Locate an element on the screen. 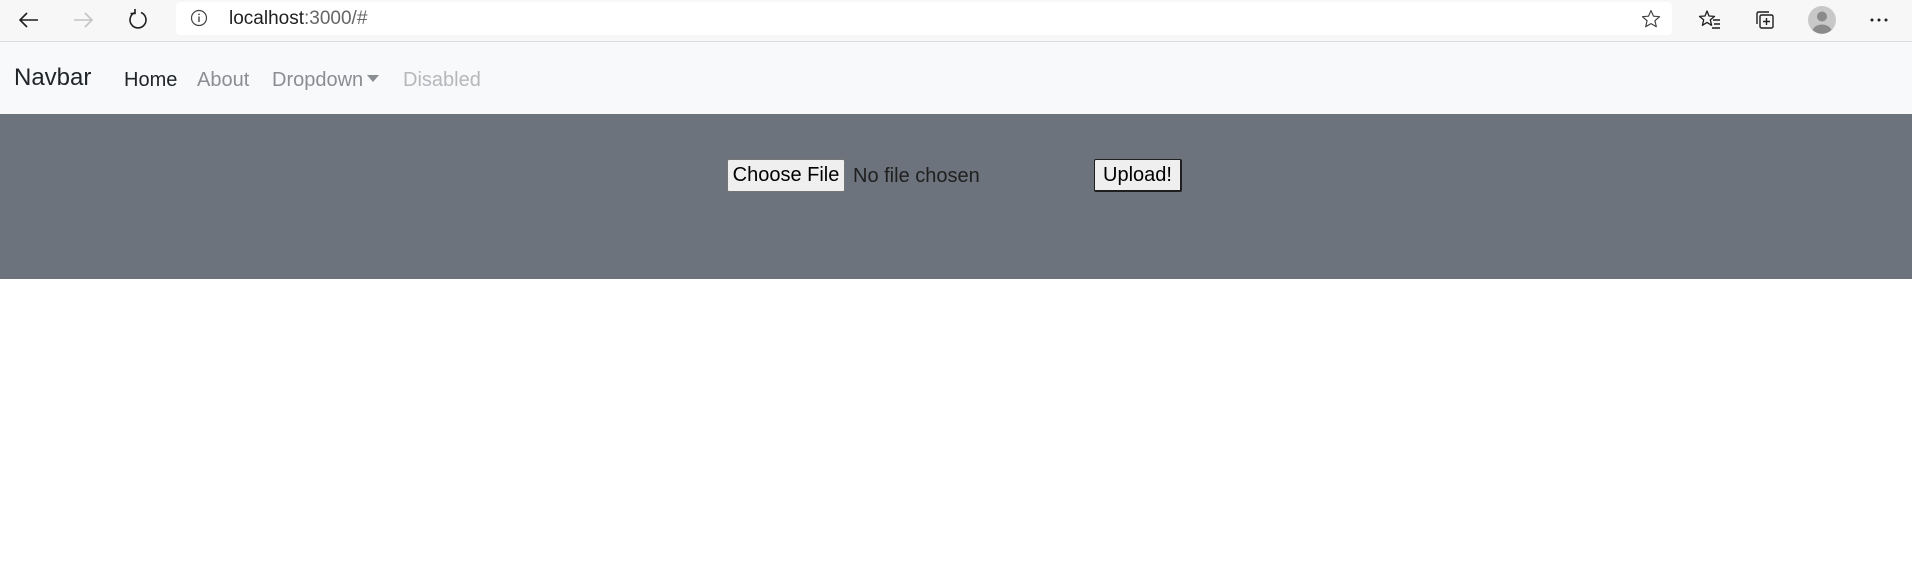 The image size is (1912, 563). refresh-button is located at coordinates (138, 20).